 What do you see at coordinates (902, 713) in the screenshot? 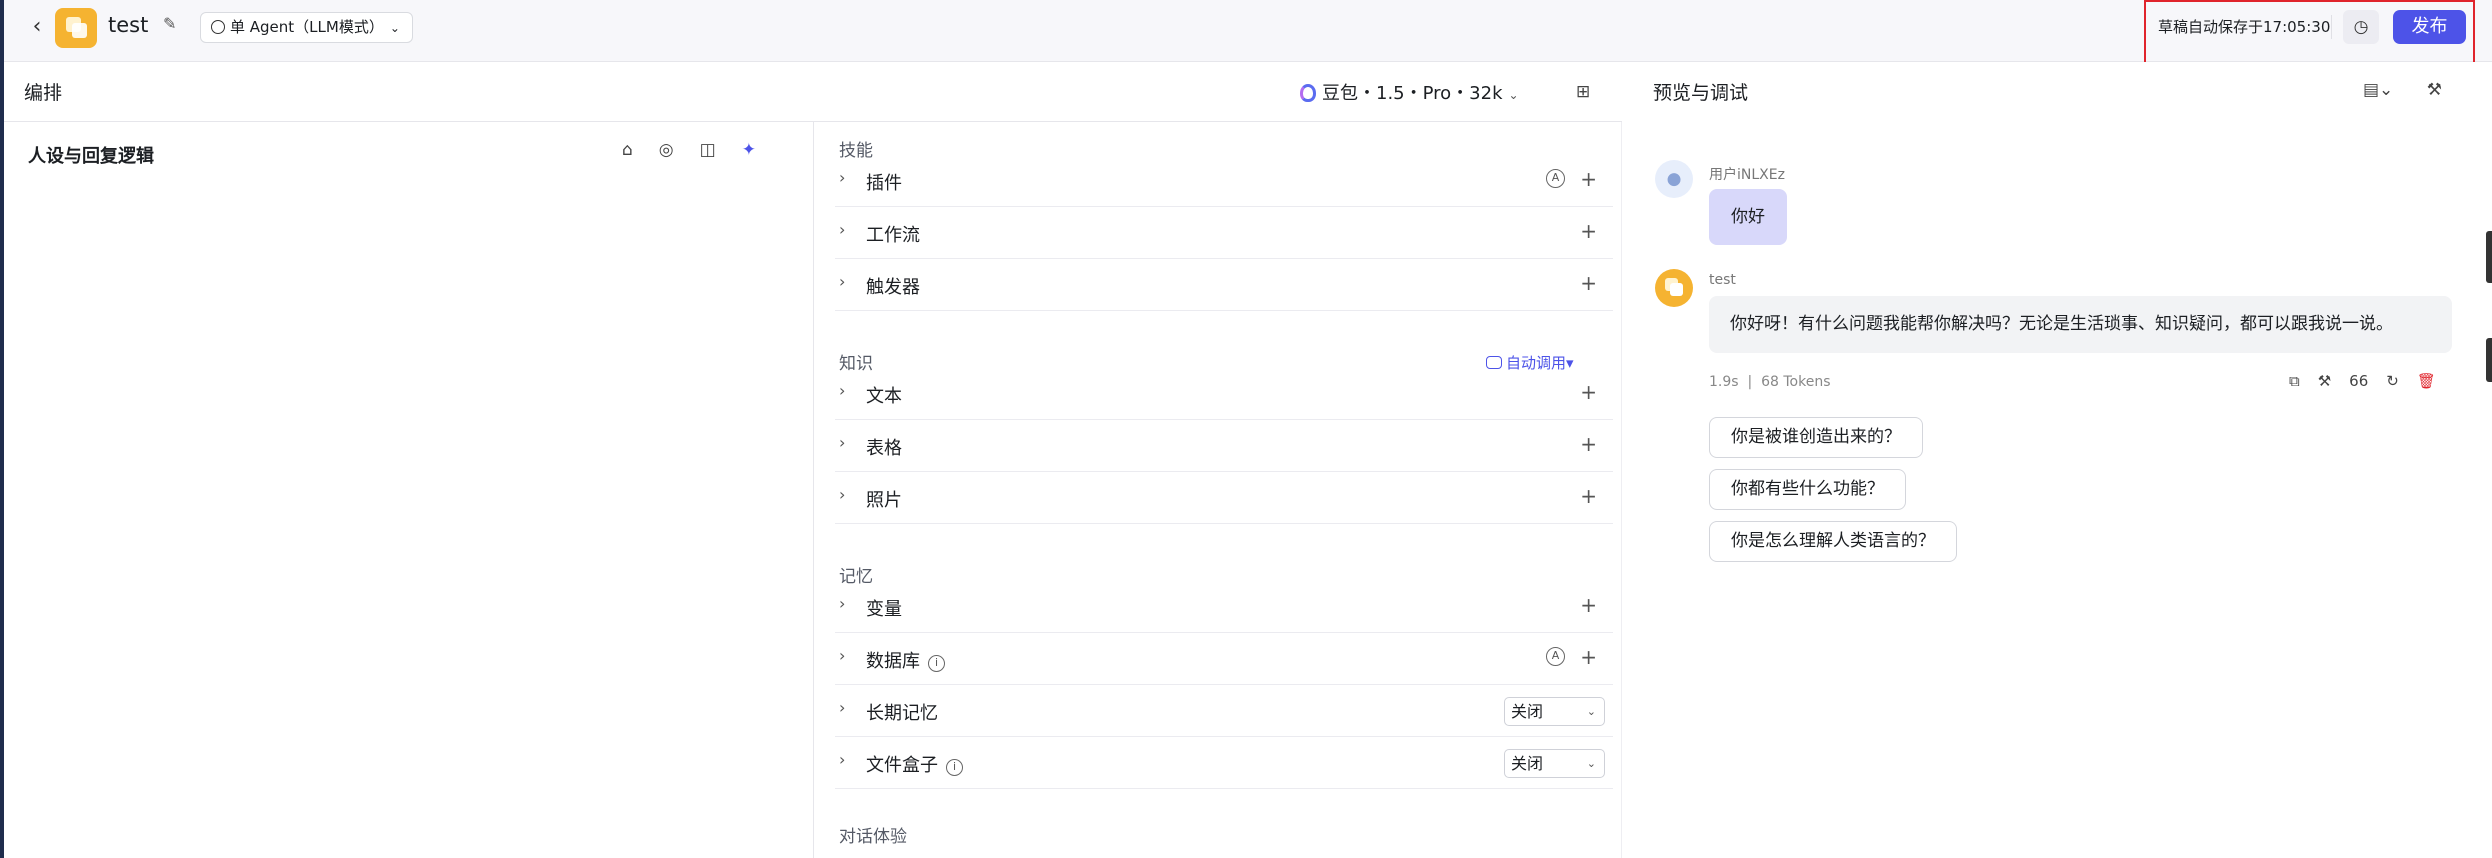
I see `skill-label: 长期记忆` at bounding box center [902, 713].